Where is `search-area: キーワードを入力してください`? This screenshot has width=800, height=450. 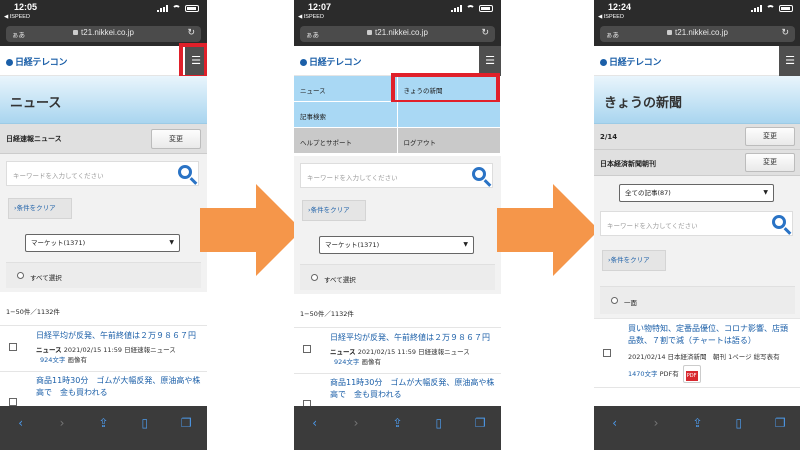 search-area: キーワードを入力してください is located at coordinates (103, 174).